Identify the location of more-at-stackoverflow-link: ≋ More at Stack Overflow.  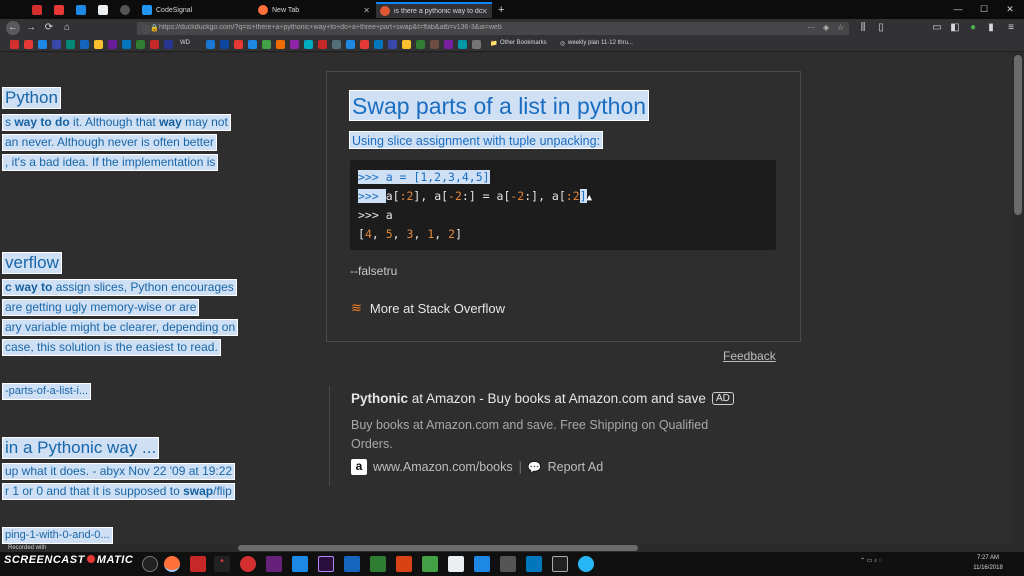
(428, 308).